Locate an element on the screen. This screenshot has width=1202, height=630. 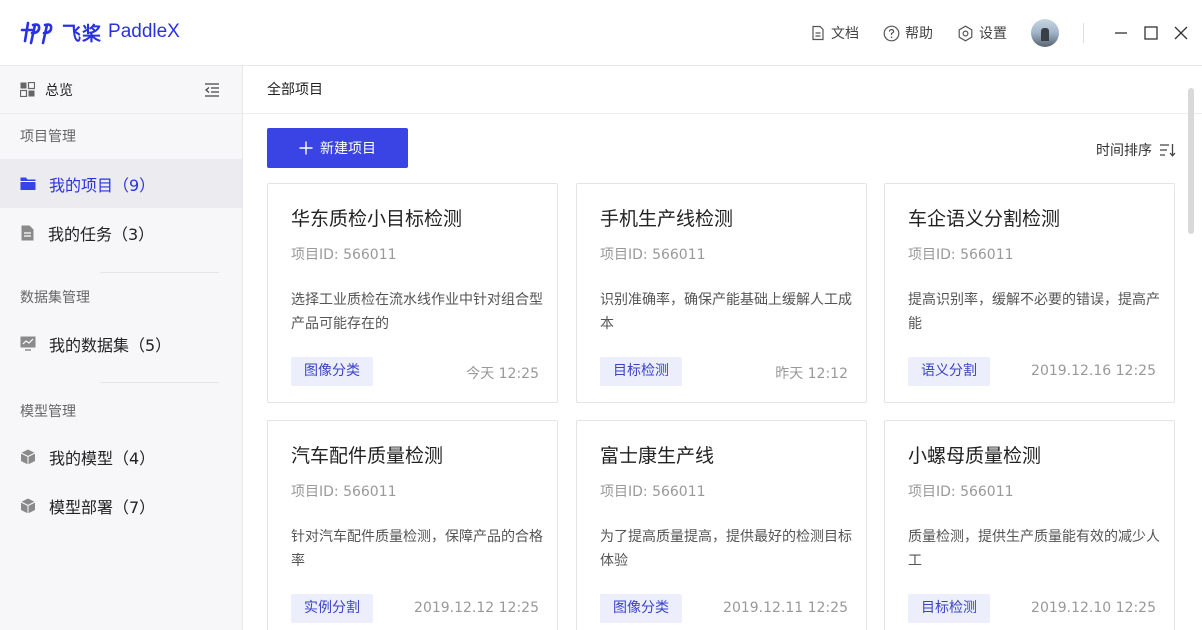
overview-label: 总览 is located at coordinates (59, 90).